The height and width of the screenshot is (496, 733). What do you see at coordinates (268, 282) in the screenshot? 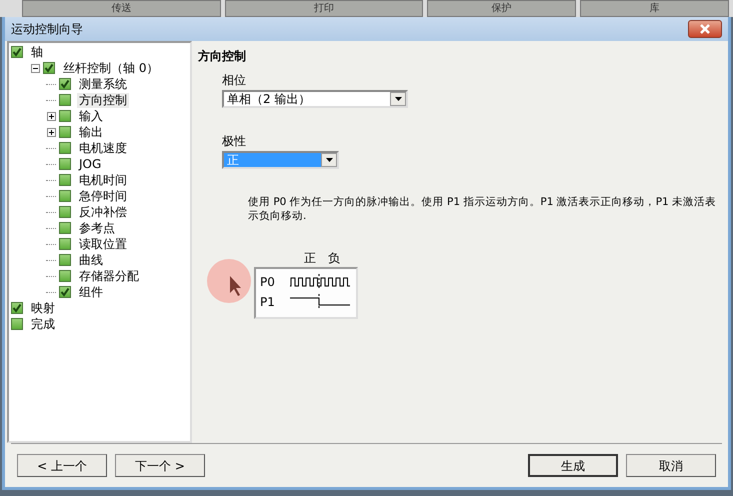
I see `signal-label: P0` at bounding box center [268, 282].